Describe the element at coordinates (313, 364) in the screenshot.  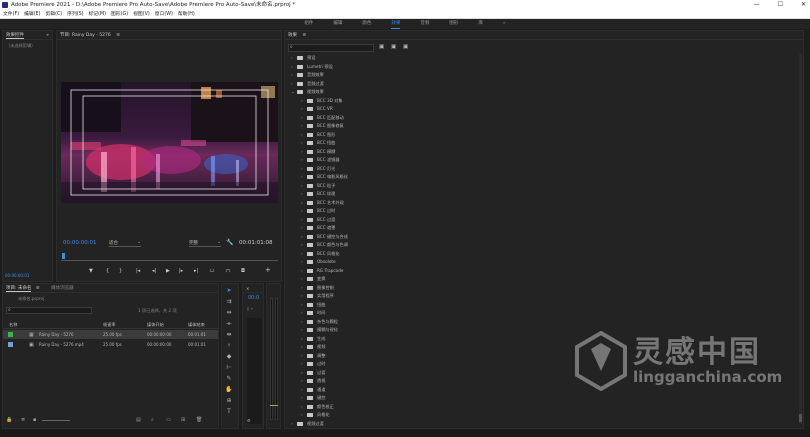
I see `effect-folder: › 过时` at that location.